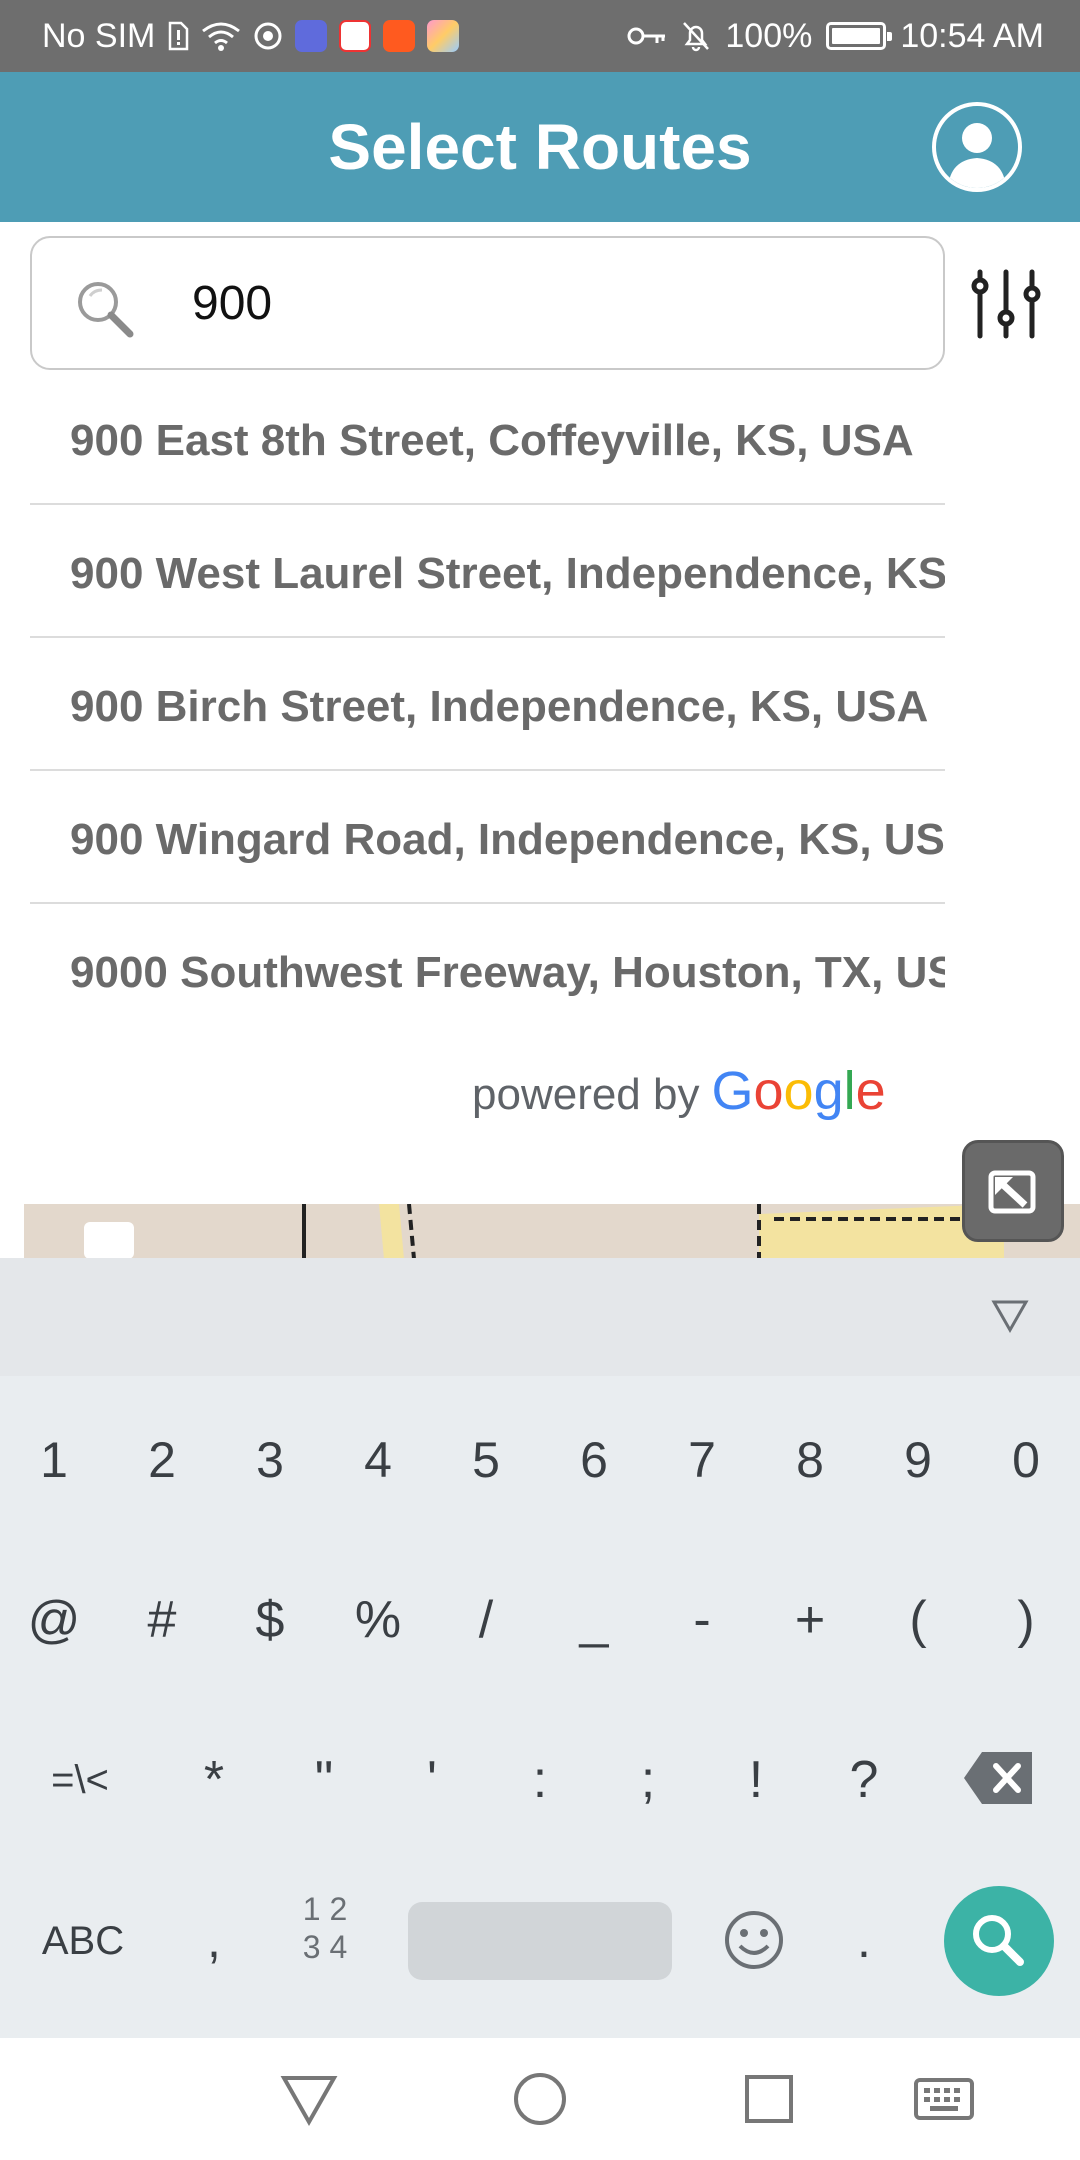  Describe the element at coordinates (562, 303) in the screenshot. I see `search-input` at that location.